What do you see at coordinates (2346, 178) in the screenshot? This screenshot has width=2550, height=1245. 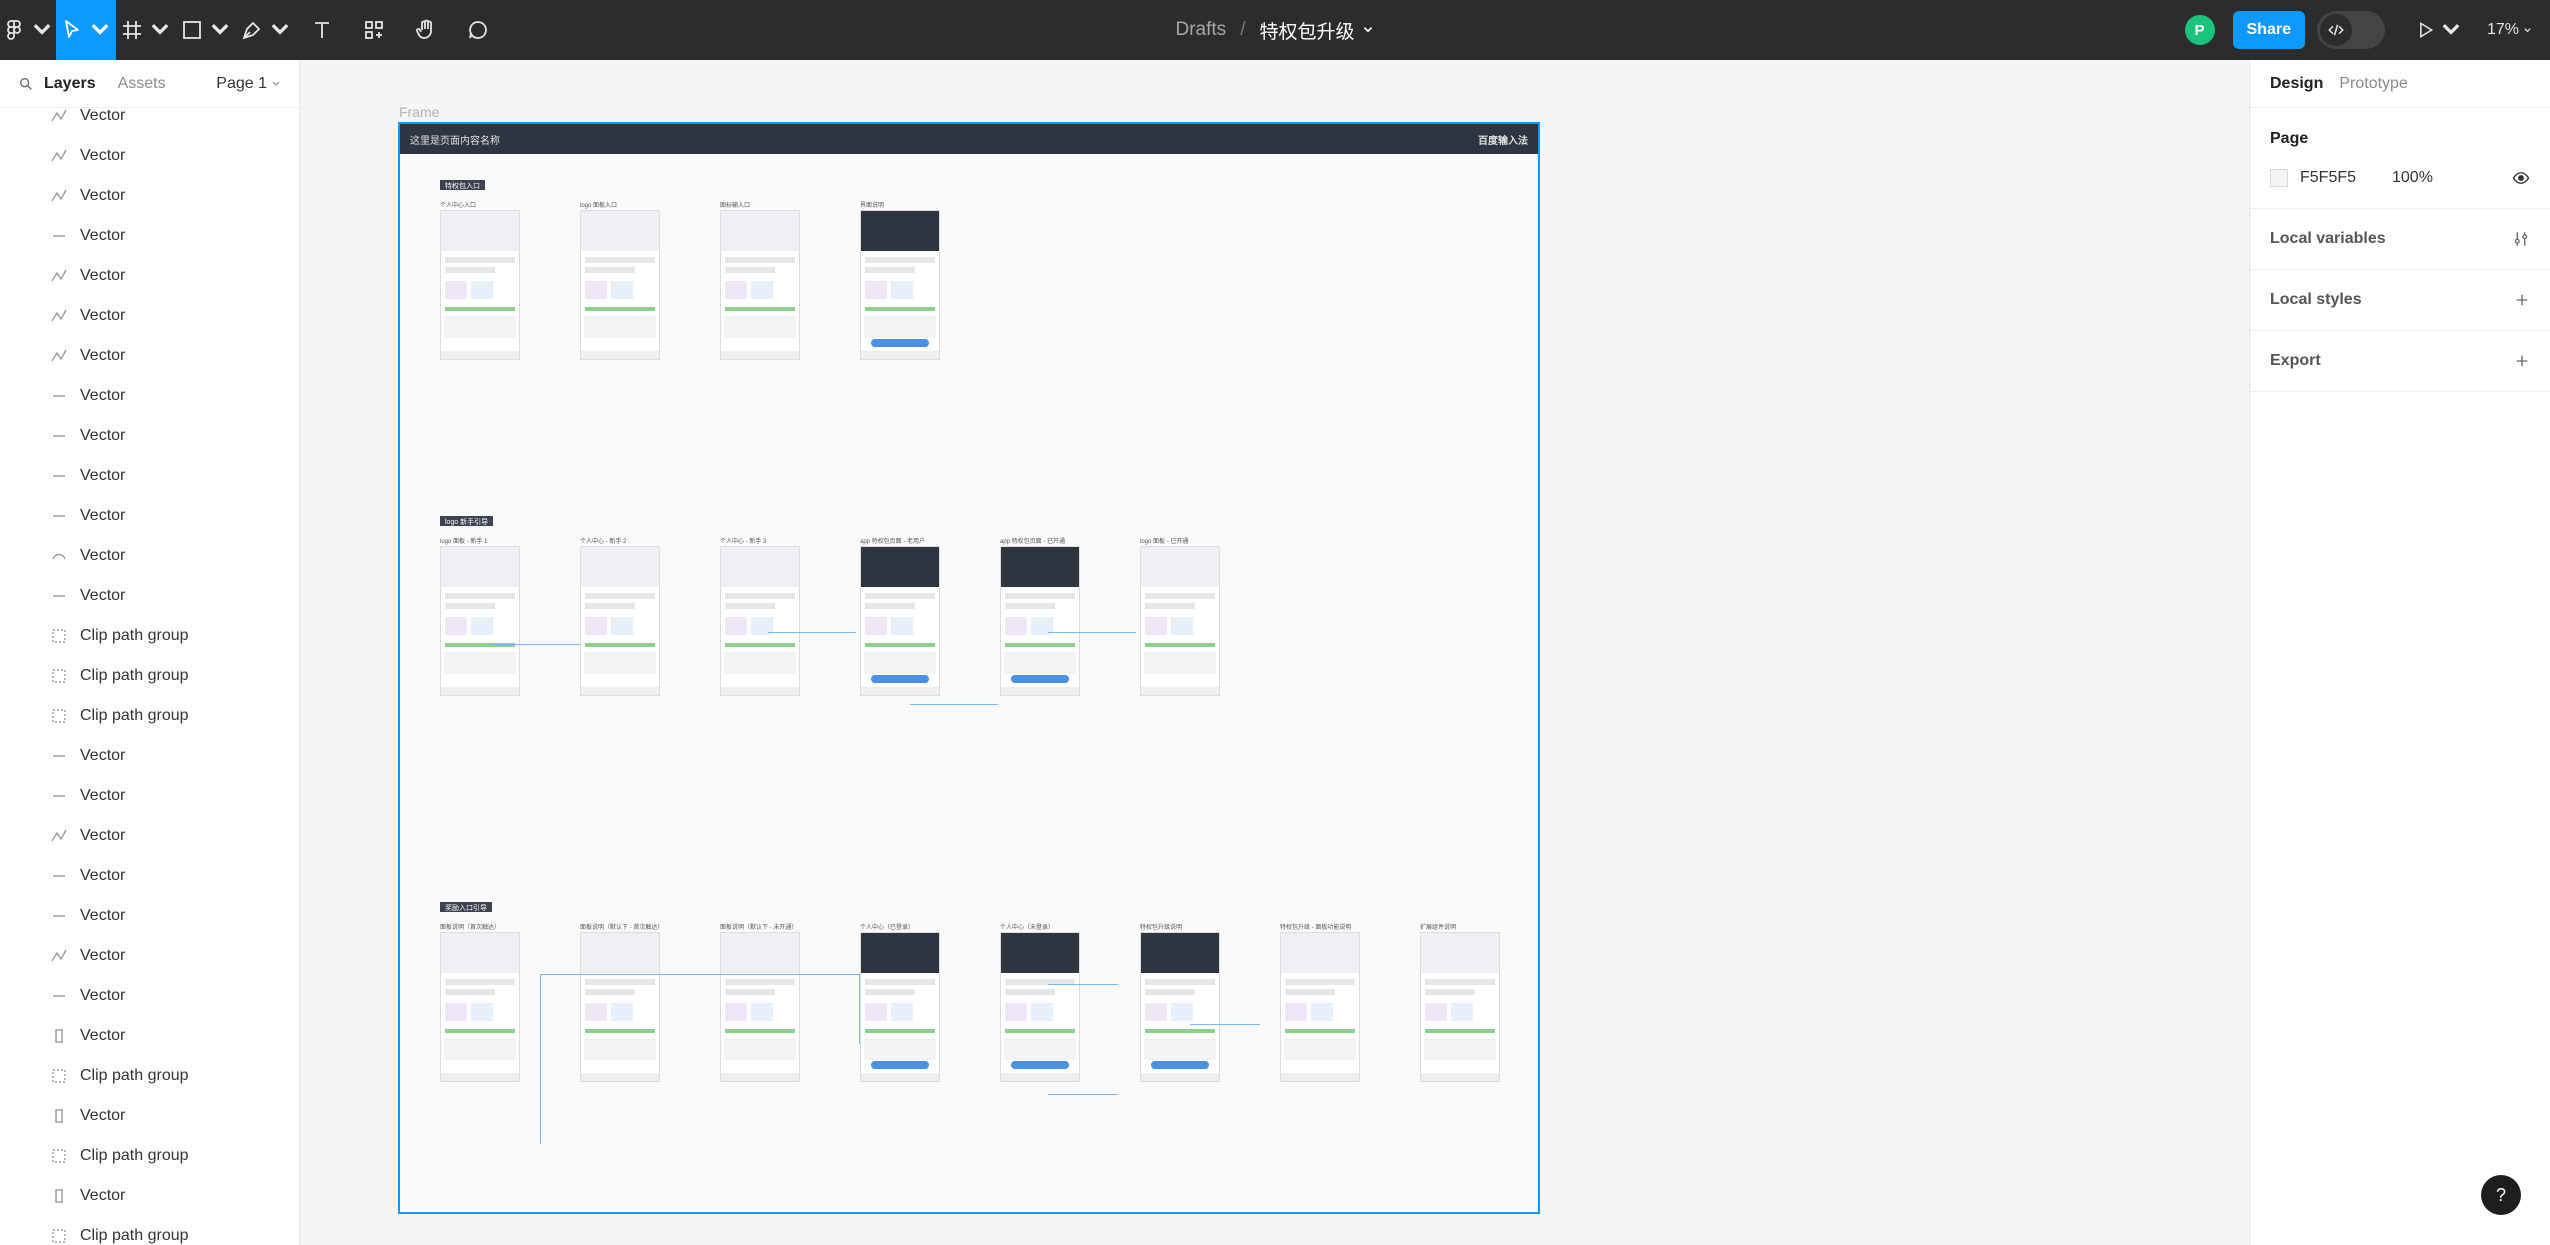 I see `page-color-value: F5F5F5` at bounding box center [2346, 178].